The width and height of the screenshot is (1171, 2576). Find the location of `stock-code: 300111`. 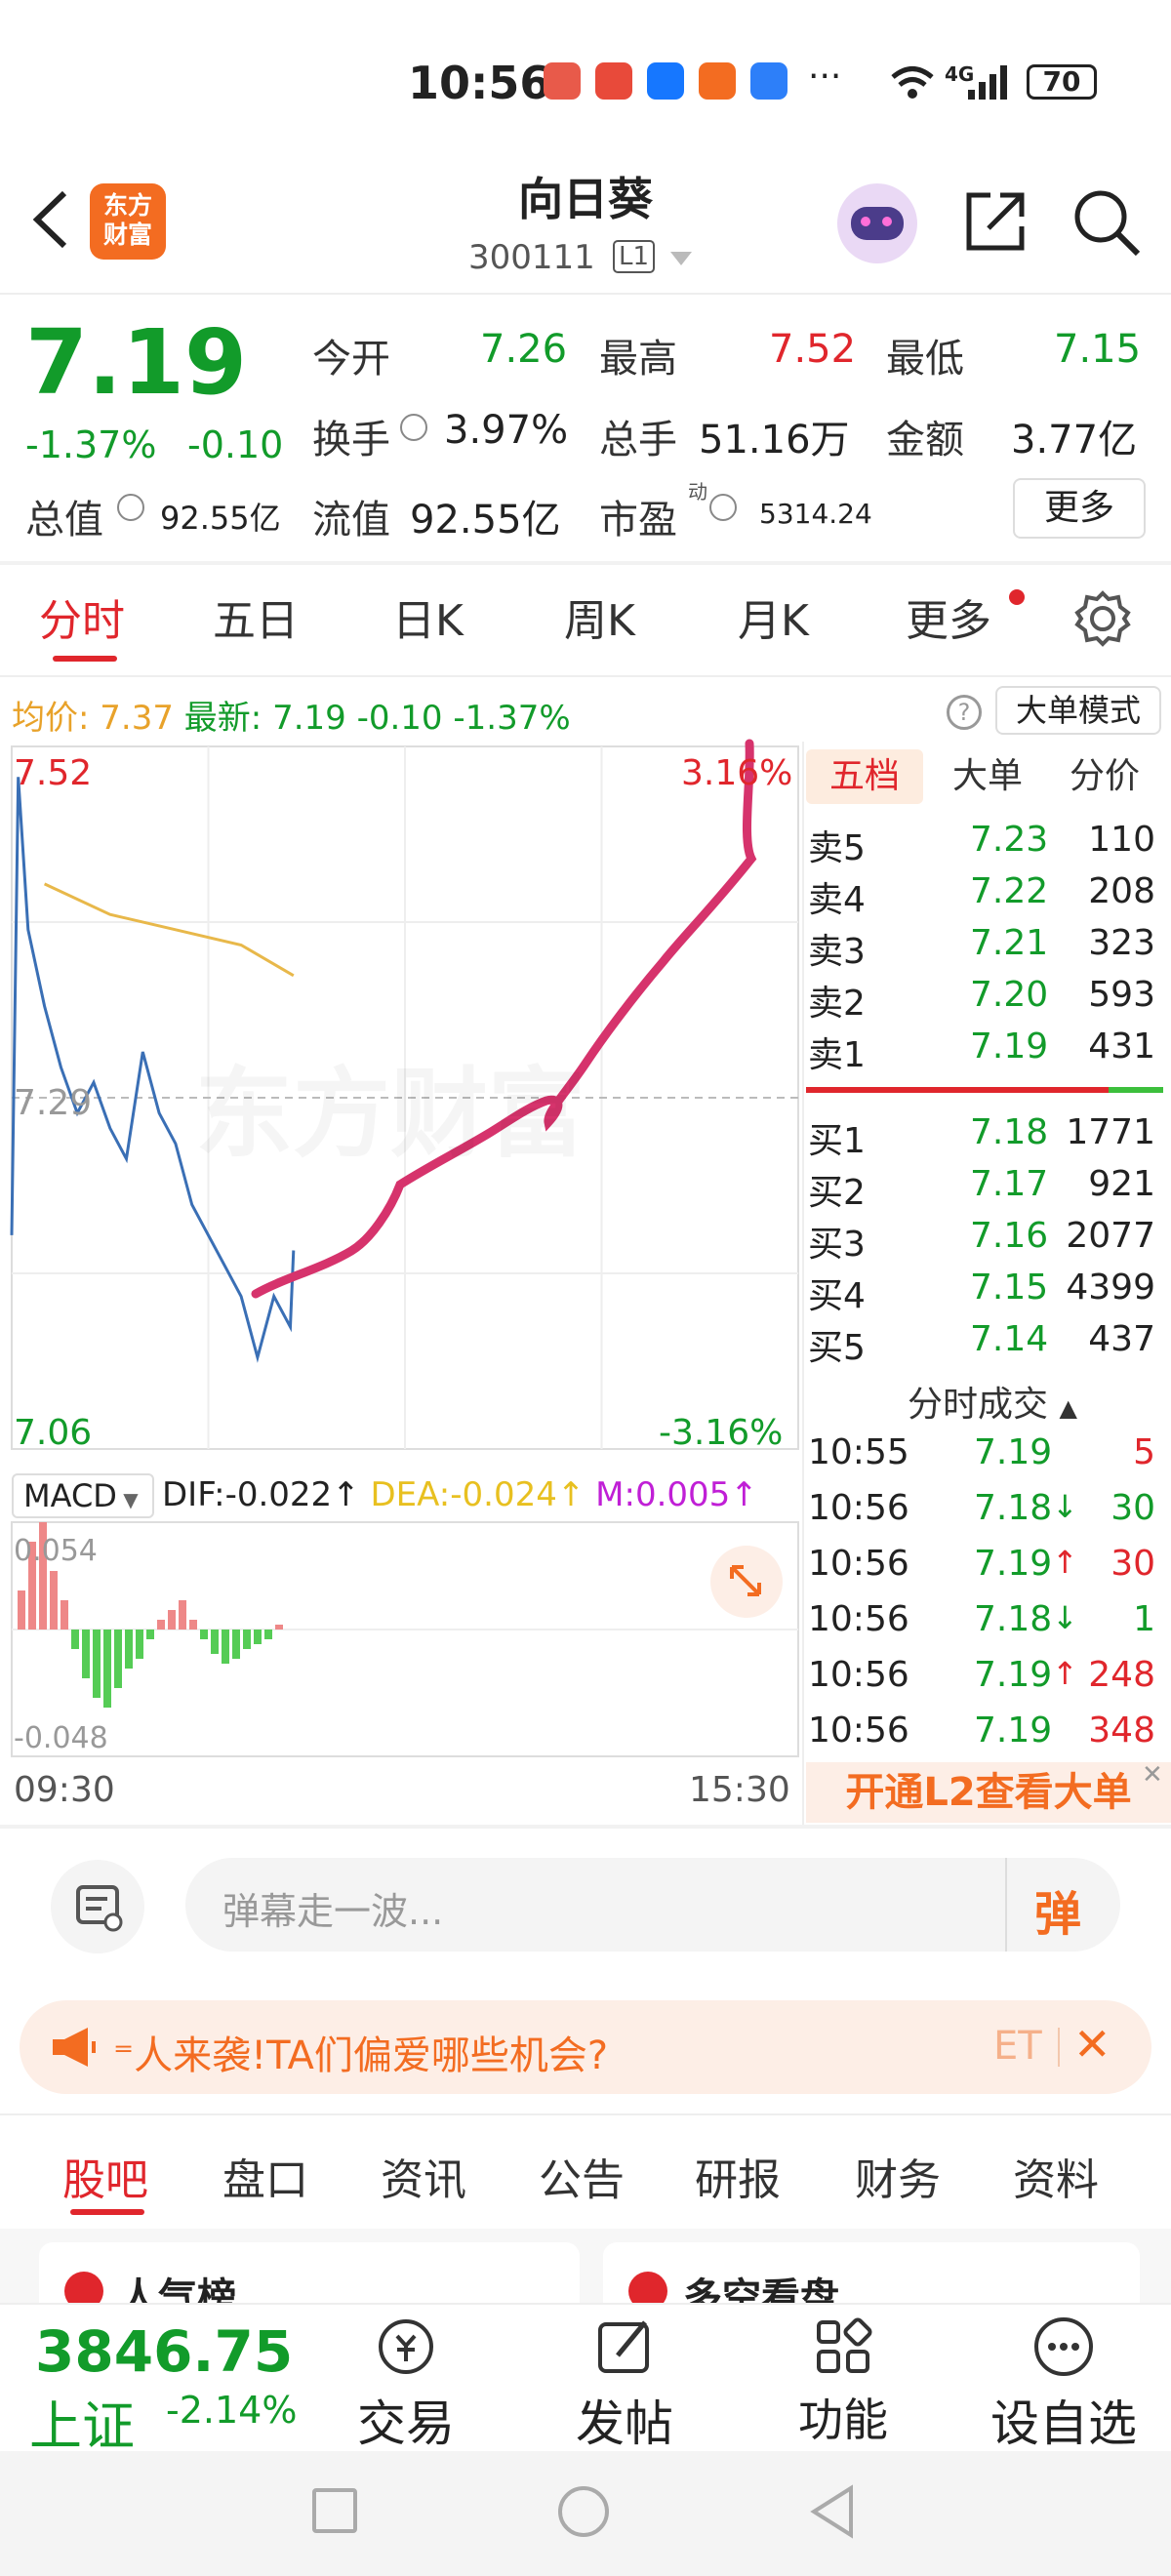

stock-code: 300111 is located at coordinates (531, 257).